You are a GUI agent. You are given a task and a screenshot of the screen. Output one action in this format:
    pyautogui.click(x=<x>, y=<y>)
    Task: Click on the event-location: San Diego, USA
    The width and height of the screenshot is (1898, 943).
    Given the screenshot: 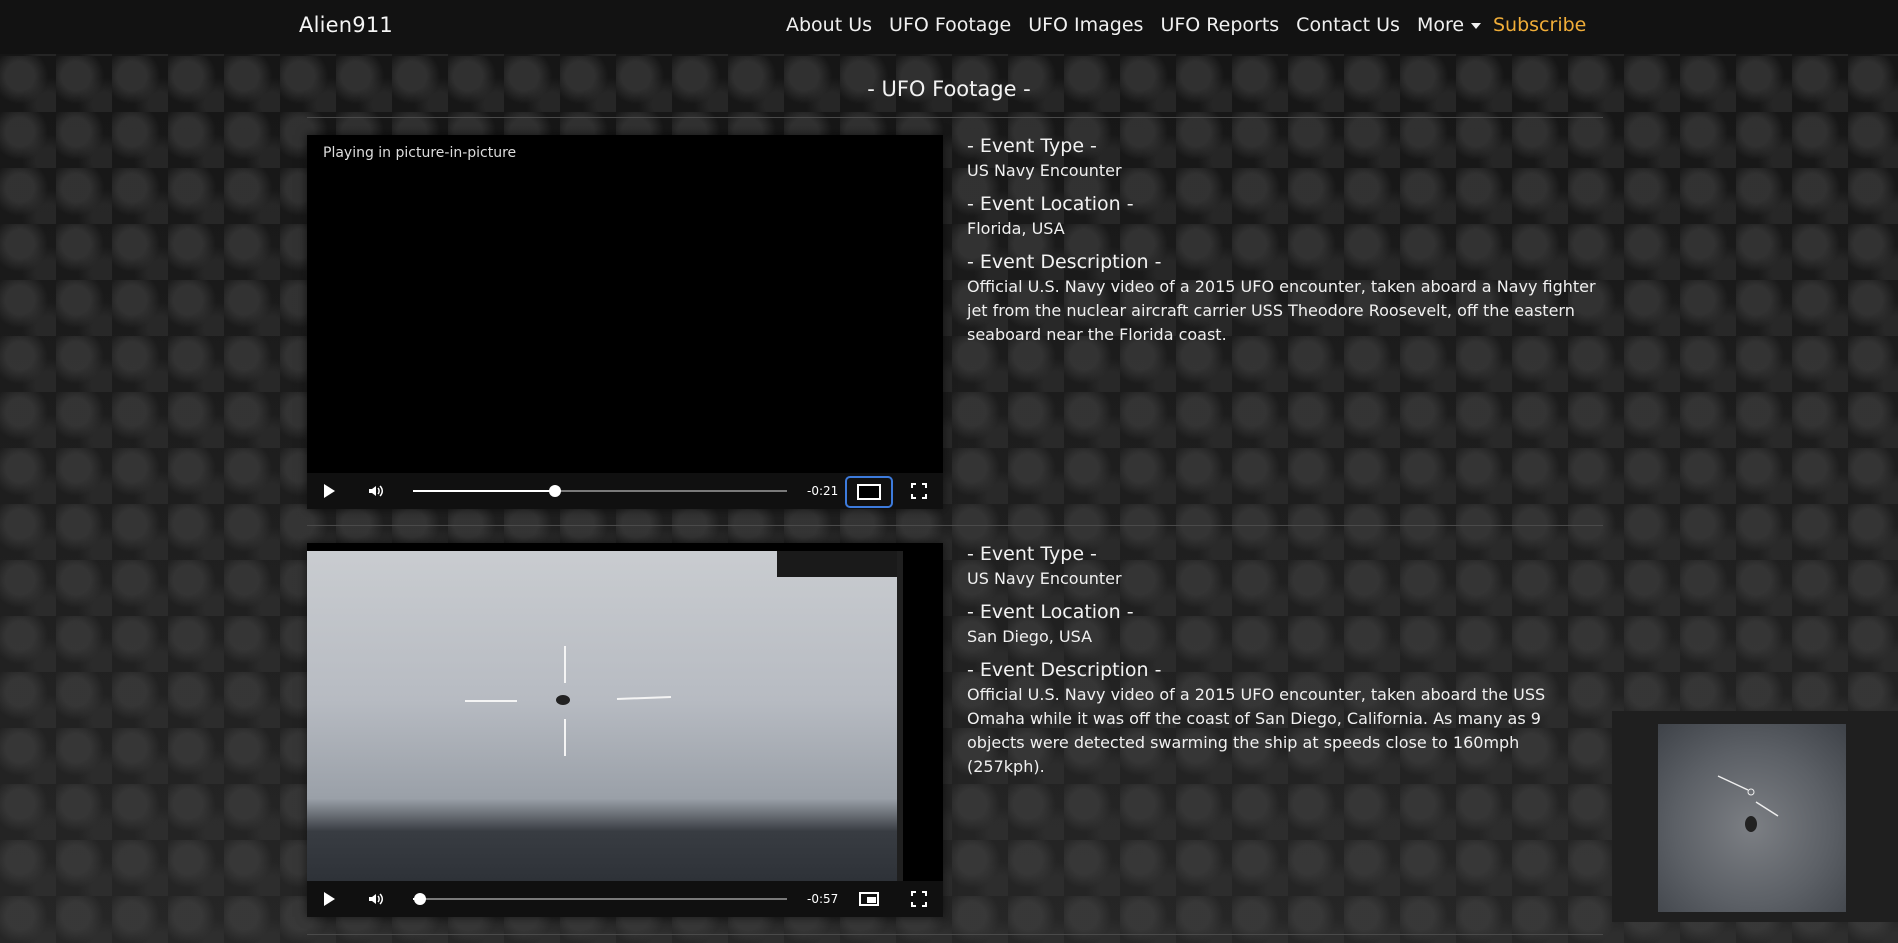 What is the action you would take?
    pyautogui.click(x=1030, y=636)
    